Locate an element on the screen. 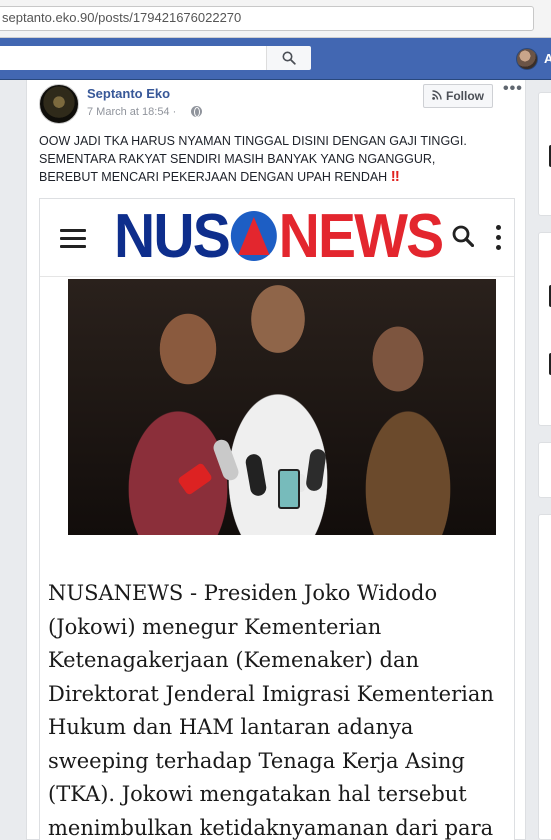 This screenshot has width=551, height=840. user-avatar is located at coordinates (527, 59).